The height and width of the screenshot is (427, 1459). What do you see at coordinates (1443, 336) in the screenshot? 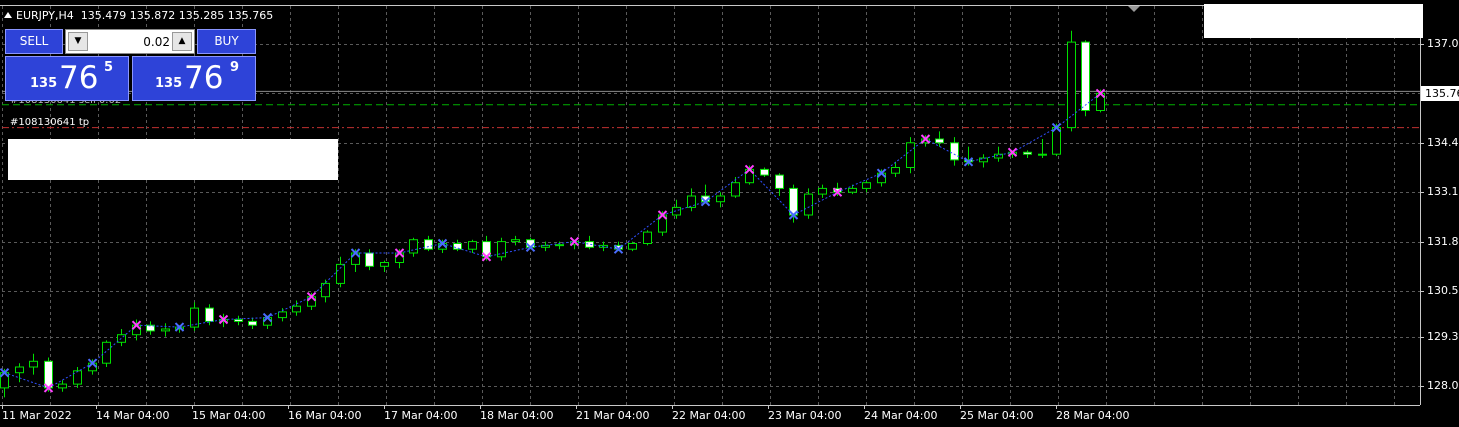
I see `price-axis-label: 129.3` at bounding box center [1443, 336].